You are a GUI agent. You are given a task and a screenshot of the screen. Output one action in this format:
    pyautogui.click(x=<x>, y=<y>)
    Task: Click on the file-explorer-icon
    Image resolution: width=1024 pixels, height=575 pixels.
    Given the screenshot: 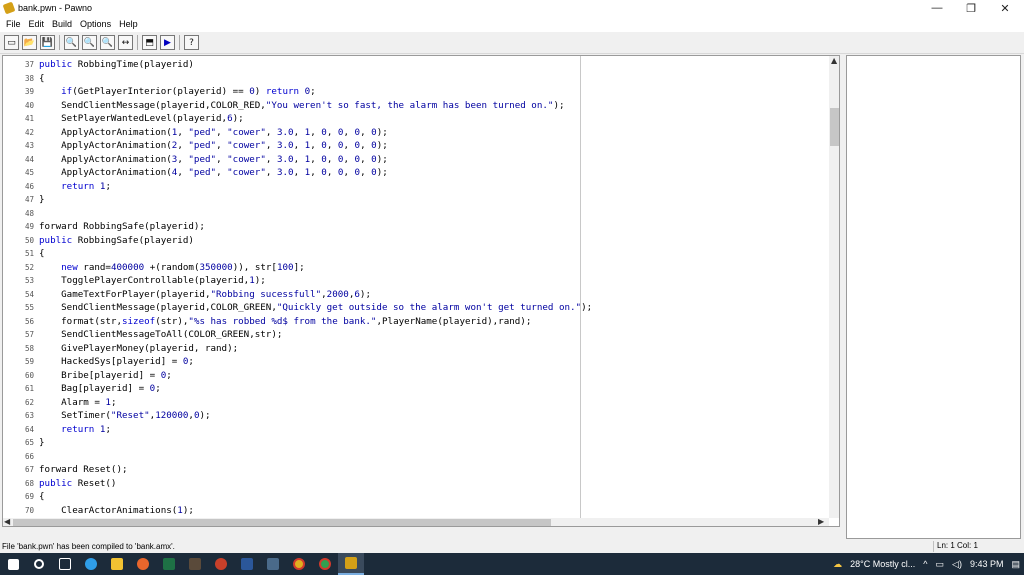 What is the action you would take?
    pyautogui.click(x=117, y=564)
    